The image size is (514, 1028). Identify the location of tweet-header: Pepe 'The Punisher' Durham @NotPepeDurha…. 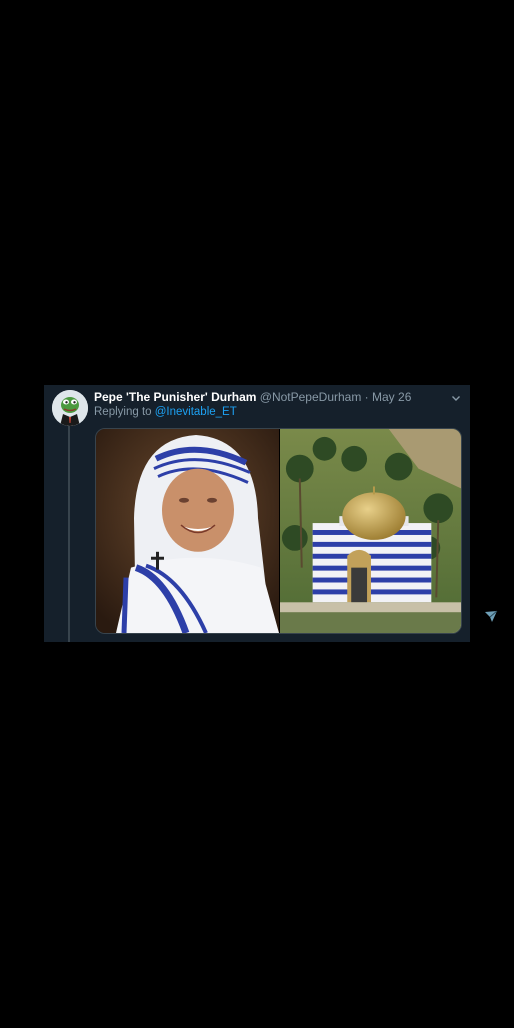
(252, 397).